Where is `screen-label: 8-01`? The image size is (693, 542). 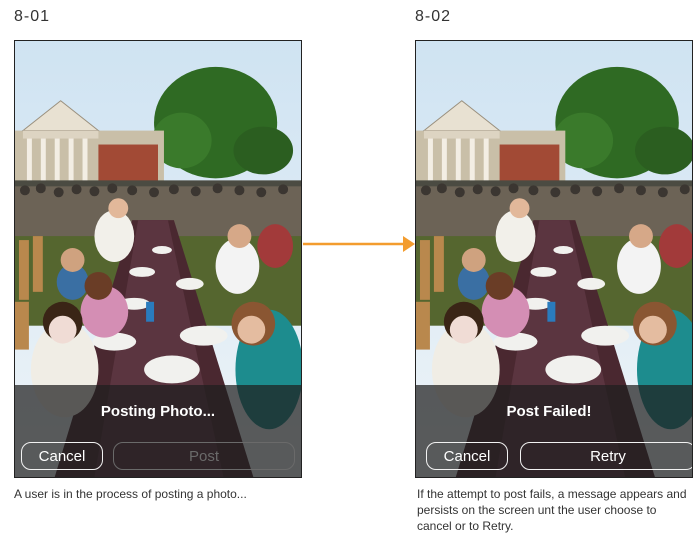 screen-label: 8-01 is located at coordinates (32, 16).